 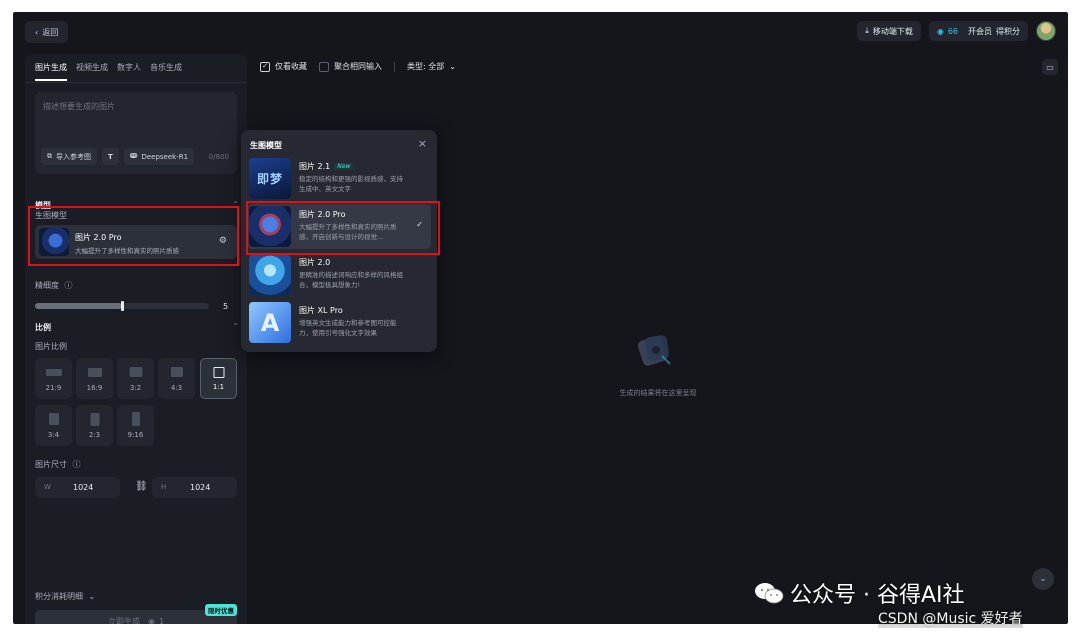 I want to click on precision-text: 精细度, so click(x=47, y=285).